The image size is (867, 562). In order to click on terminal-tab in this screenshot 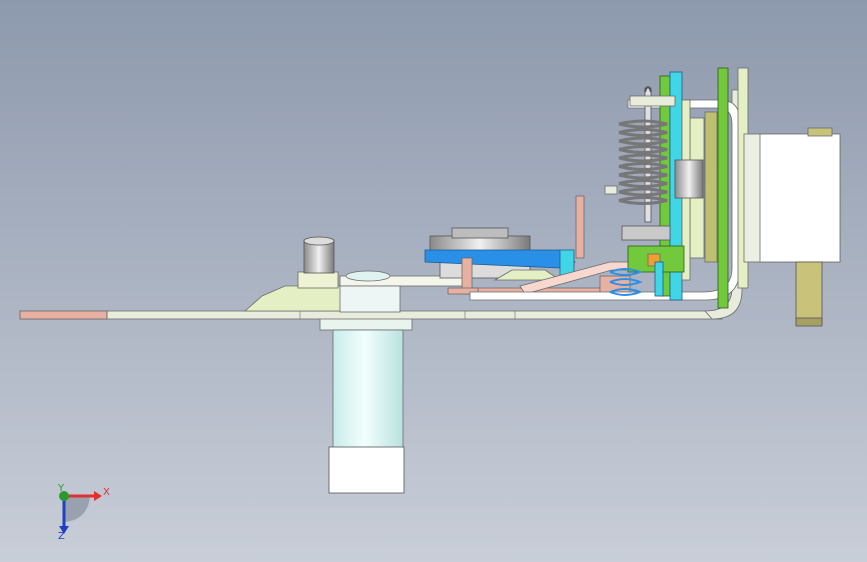, I will do `click(809, 293)`.